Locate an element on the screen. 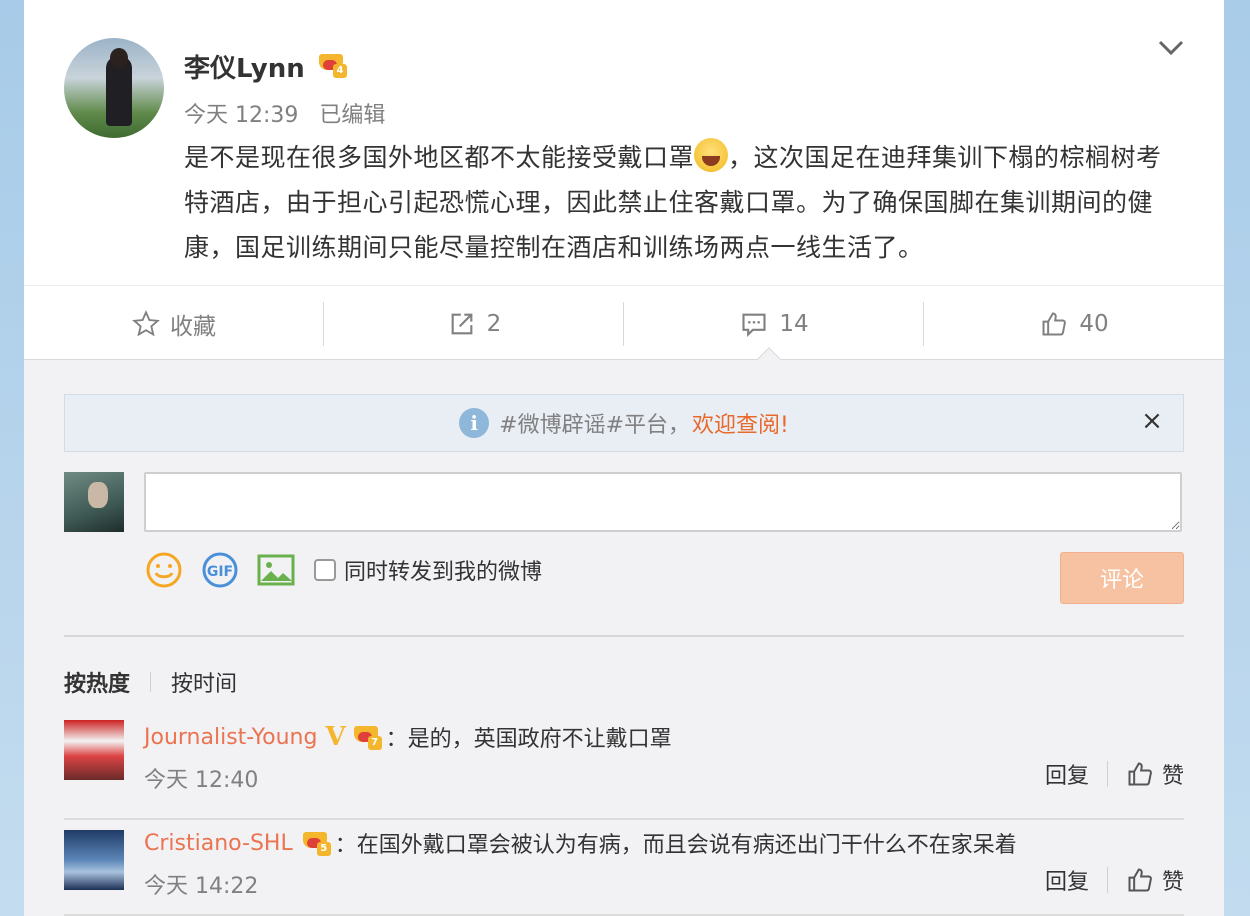  post-actions: 收藏 2 14 40 is located at coordinates (624, 322).